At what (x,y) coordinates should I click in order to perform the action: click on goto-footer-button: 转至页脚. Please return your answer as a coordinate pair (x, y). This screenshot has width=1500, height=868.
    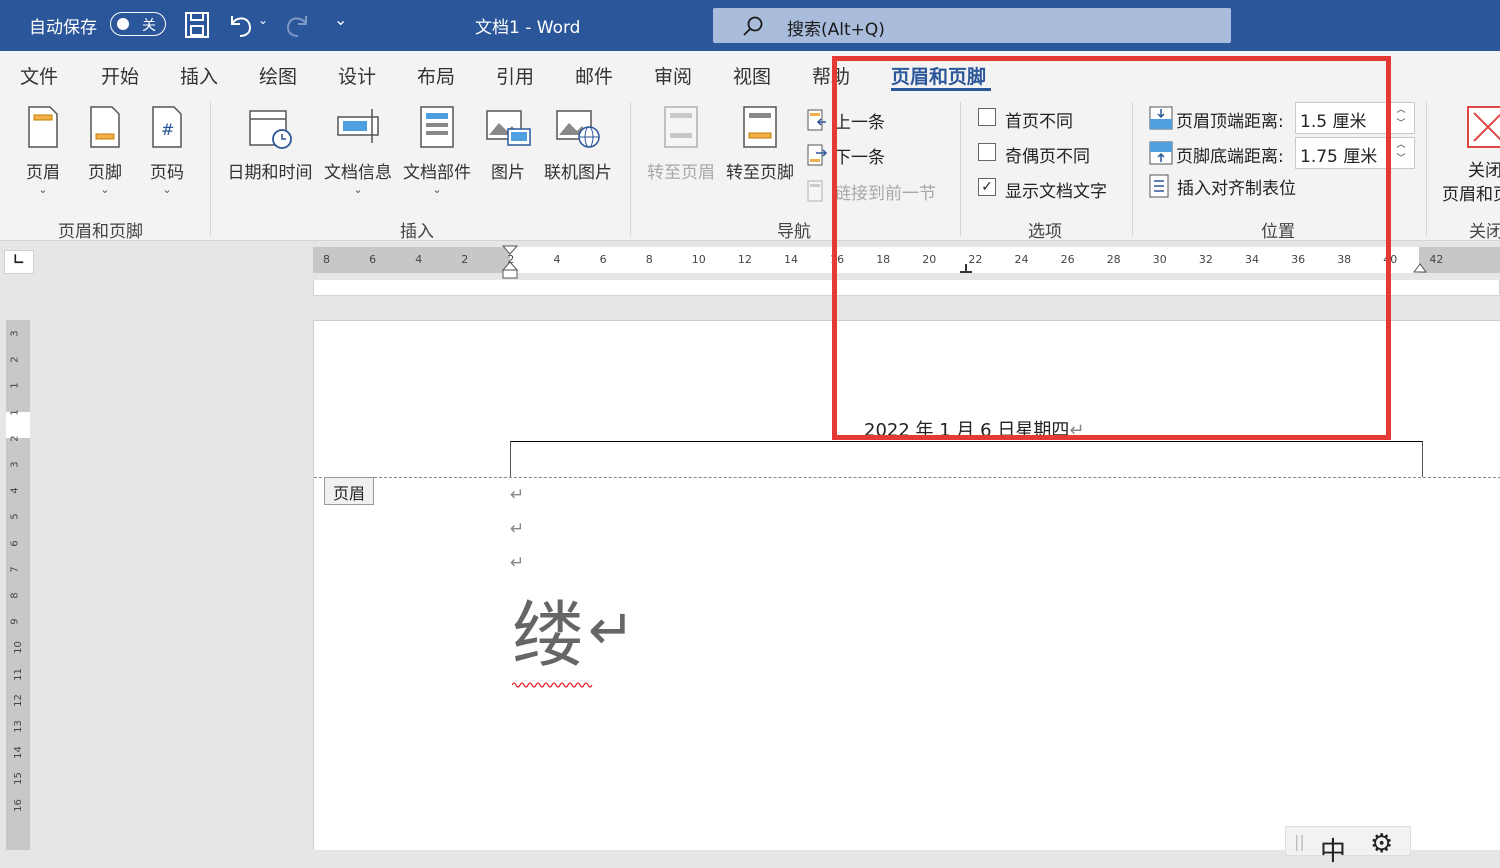
    Looking at the image, I should click on (760, 144).